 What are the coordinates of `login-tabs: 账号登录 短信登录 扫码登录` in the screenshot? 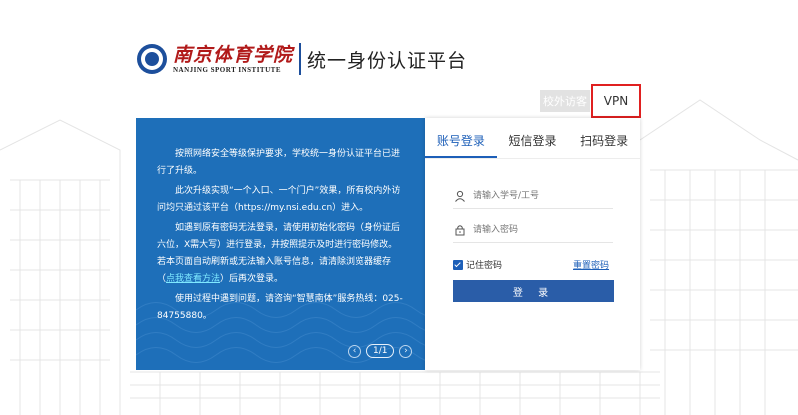 It's located at (532, 138).